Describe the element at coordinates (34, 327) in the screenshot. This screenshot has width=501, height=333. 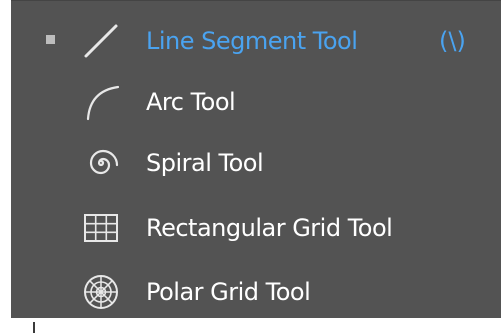
I see `canvas-edge-tick` at that location.